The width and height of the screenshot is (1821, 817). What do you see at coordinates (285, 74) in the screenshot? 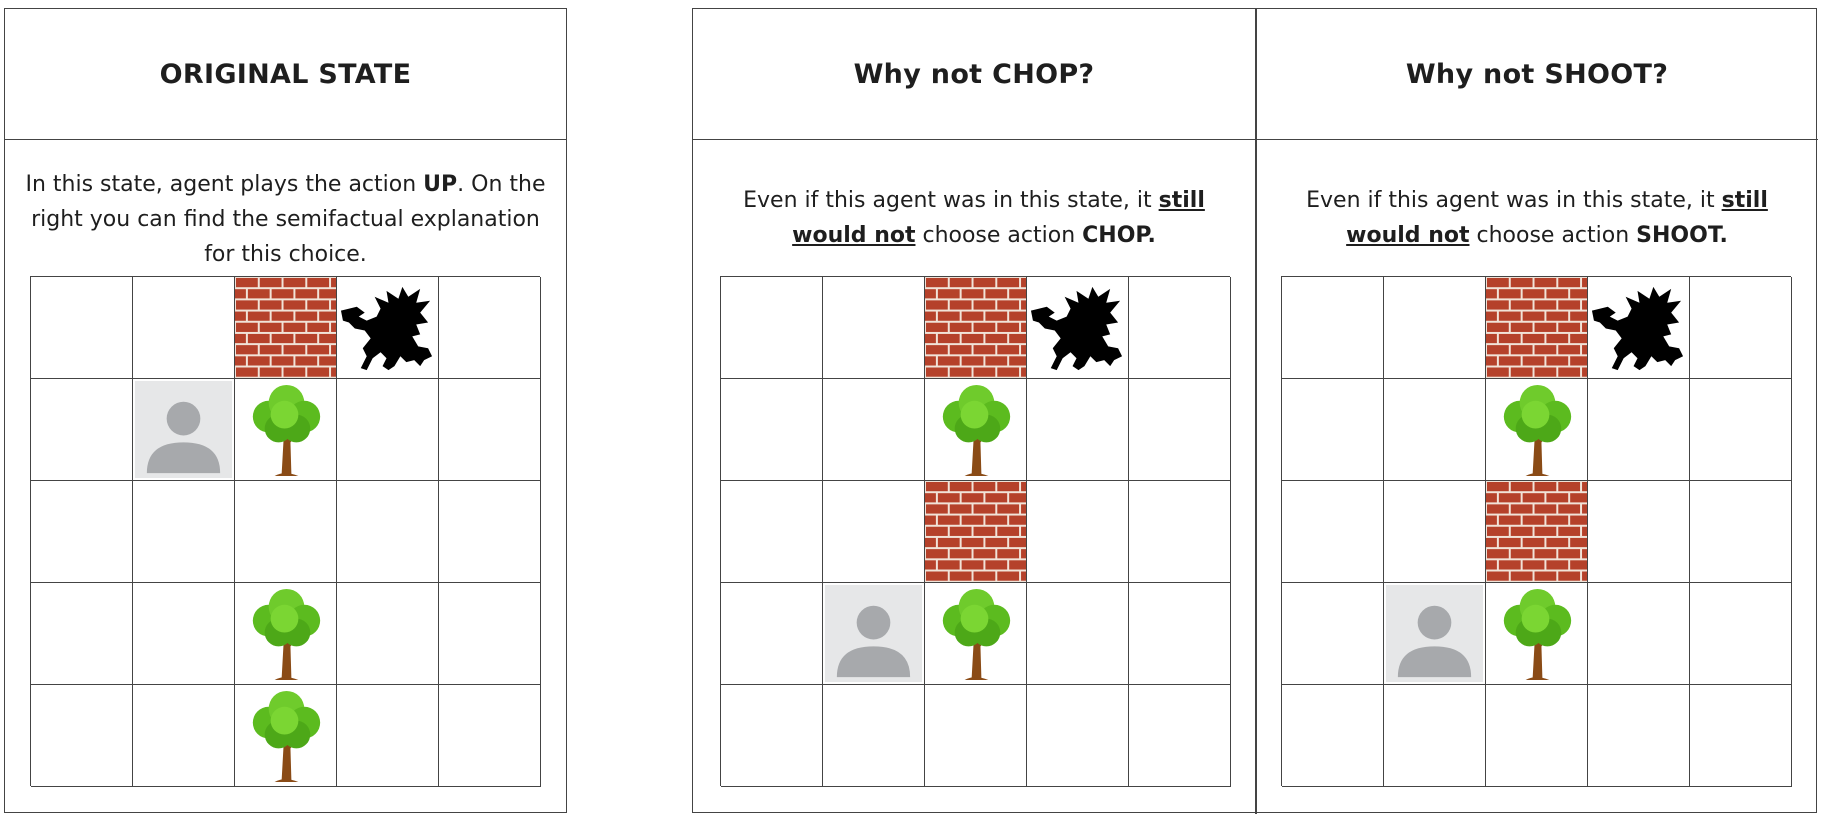
I see `panel-title: ORIGINAL STATE` at bounding box center [285, 74].